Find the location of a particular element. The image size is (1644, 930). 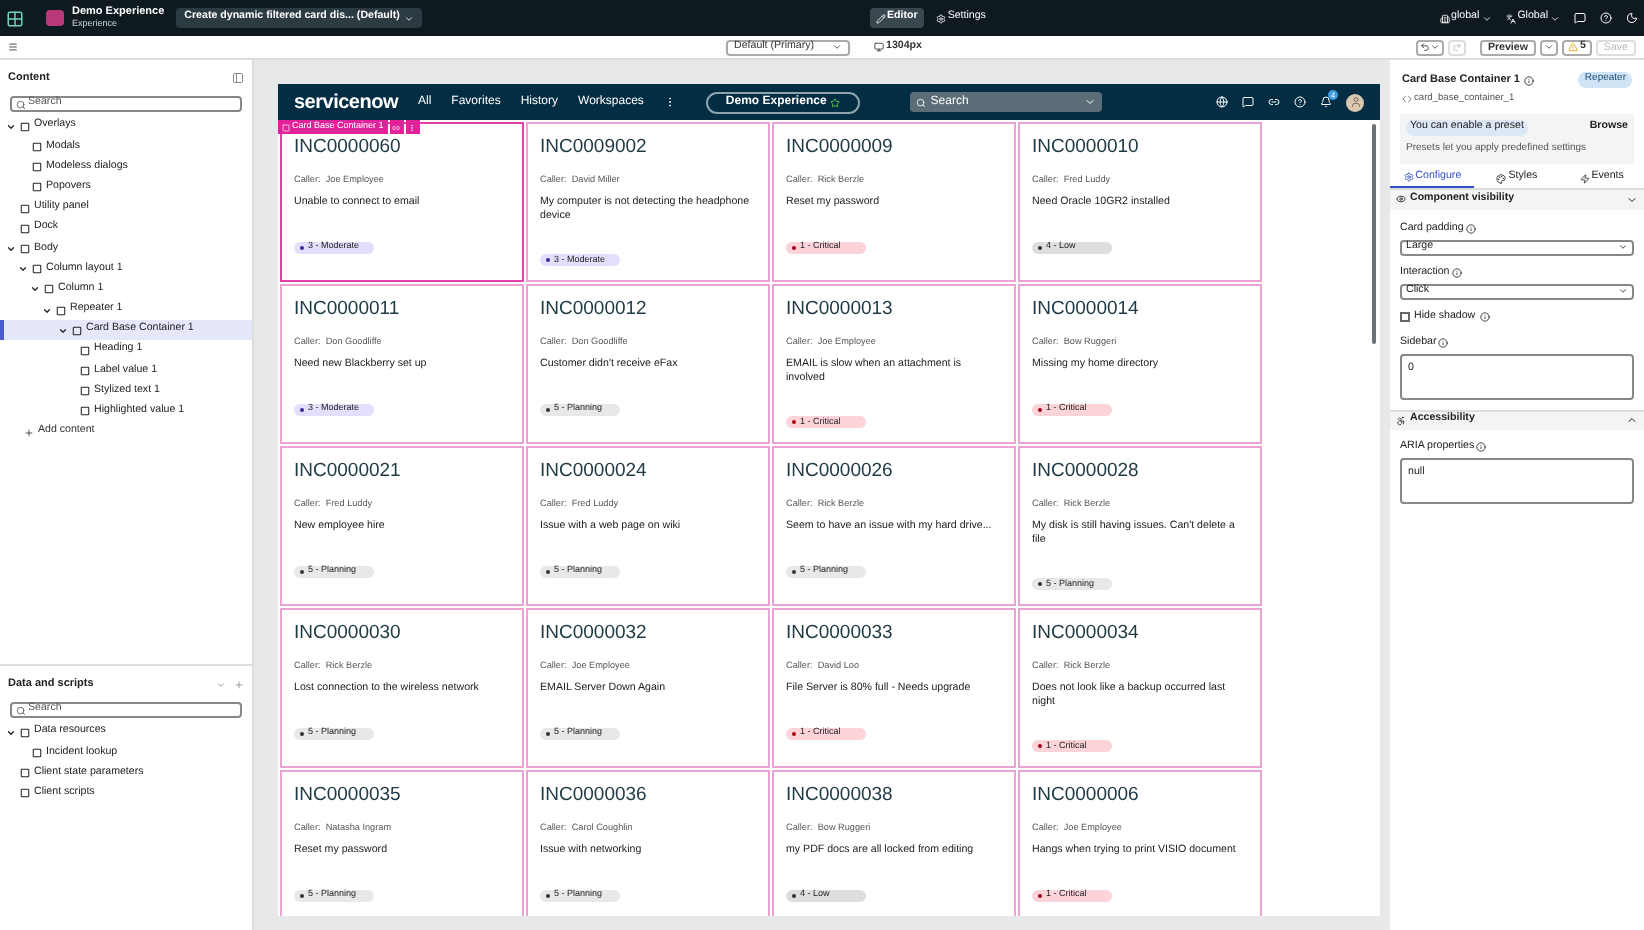

id-icon is located at coordinates (1407, 99).